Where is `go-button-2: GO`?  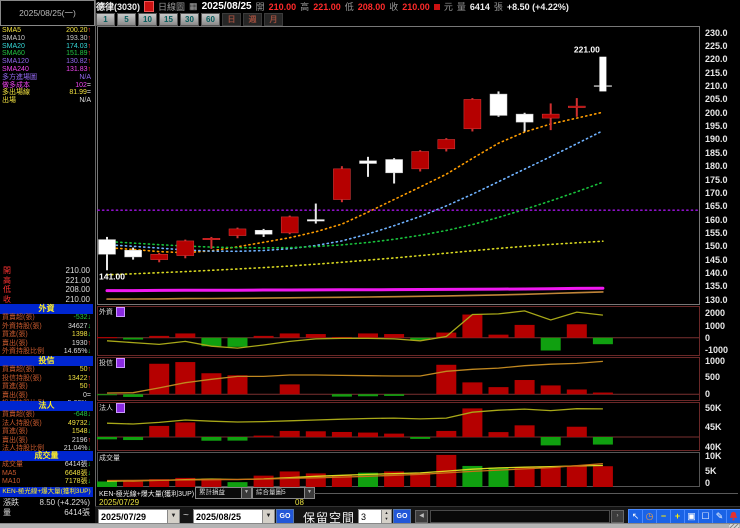
go-button-2: GO is located at coordinates (402, 516).